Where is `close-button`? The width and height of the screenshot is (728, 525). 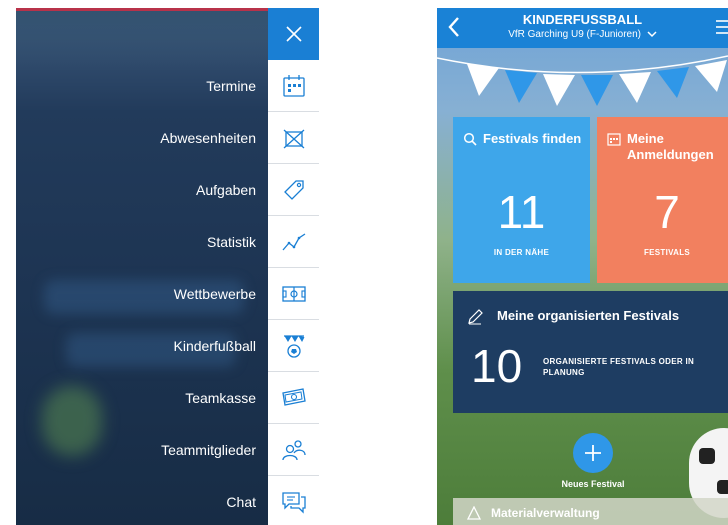
close-button is located at coordinates (293, 34).